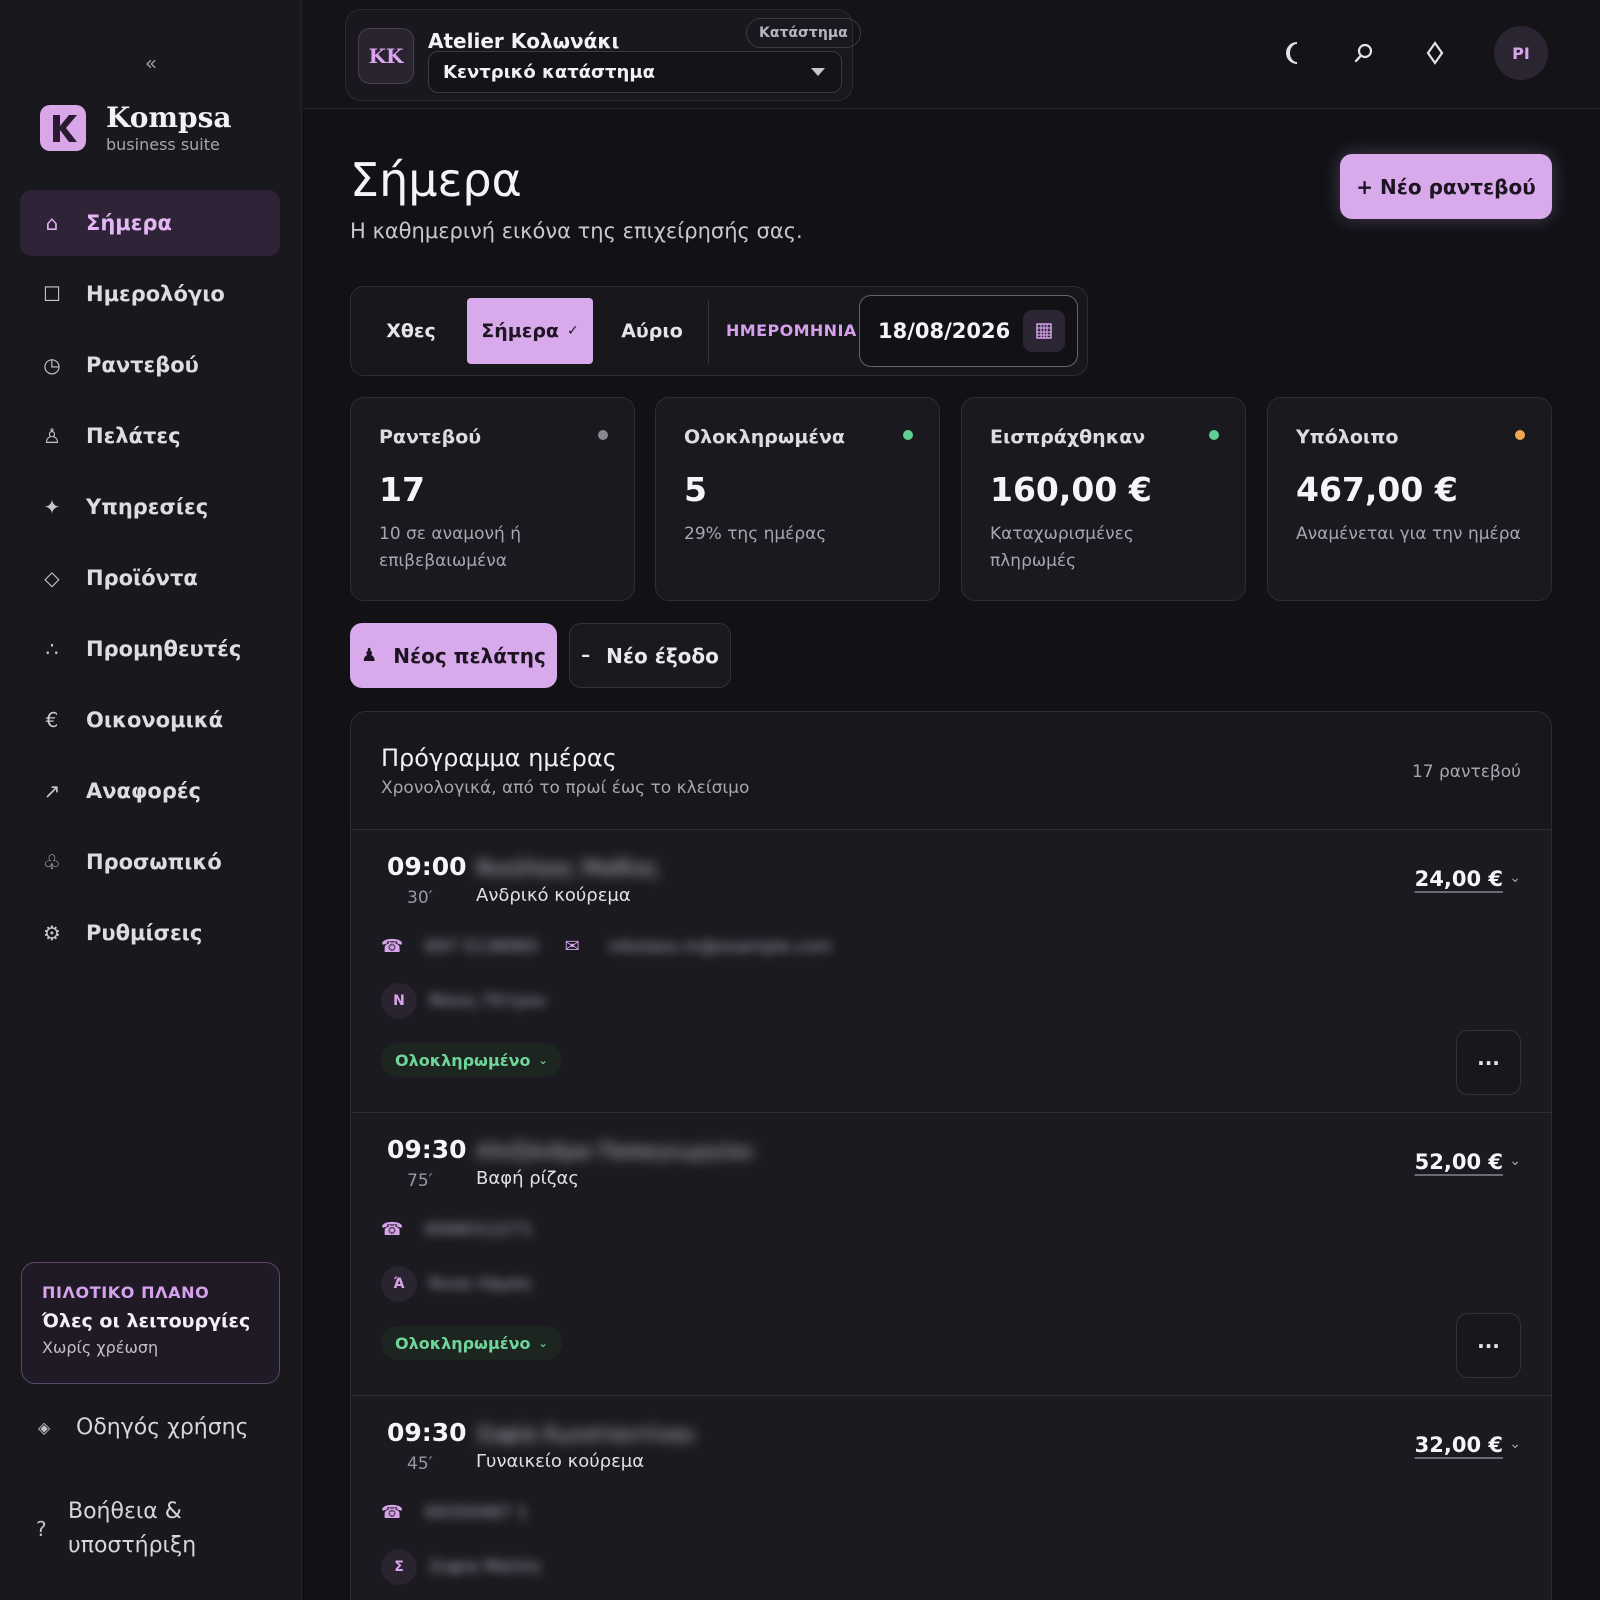 Image resolution: width=1600 pixels, height=1600 pixels. Describe the element at coordinates (585, 1434) in the screenshot. I see `client-name: Σοφία Κωνσταντίνου` at that location.